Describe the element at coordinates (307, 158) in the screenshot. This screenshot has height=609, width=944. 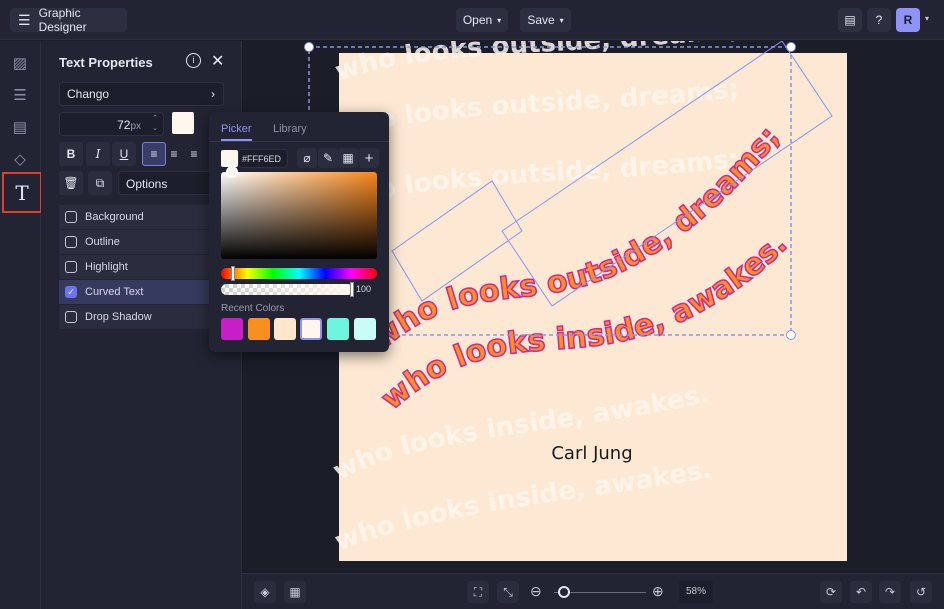
I see `no-color-icon: ⌀` at that location.